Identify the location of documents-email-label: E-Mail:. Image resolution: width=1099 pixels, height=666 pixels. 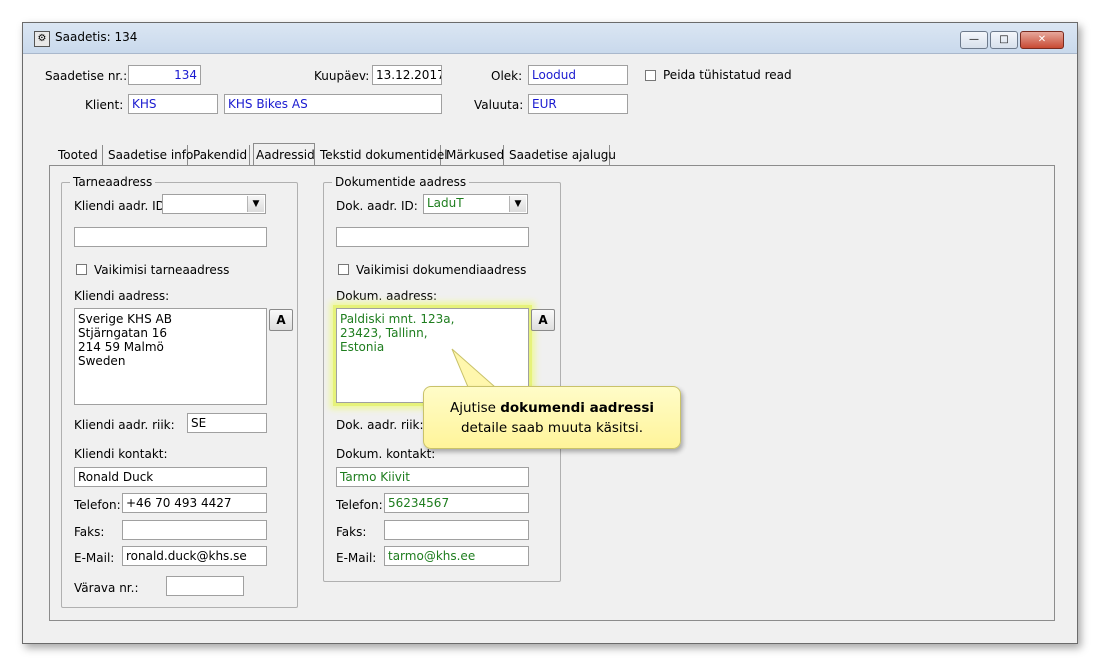
(356, 558).